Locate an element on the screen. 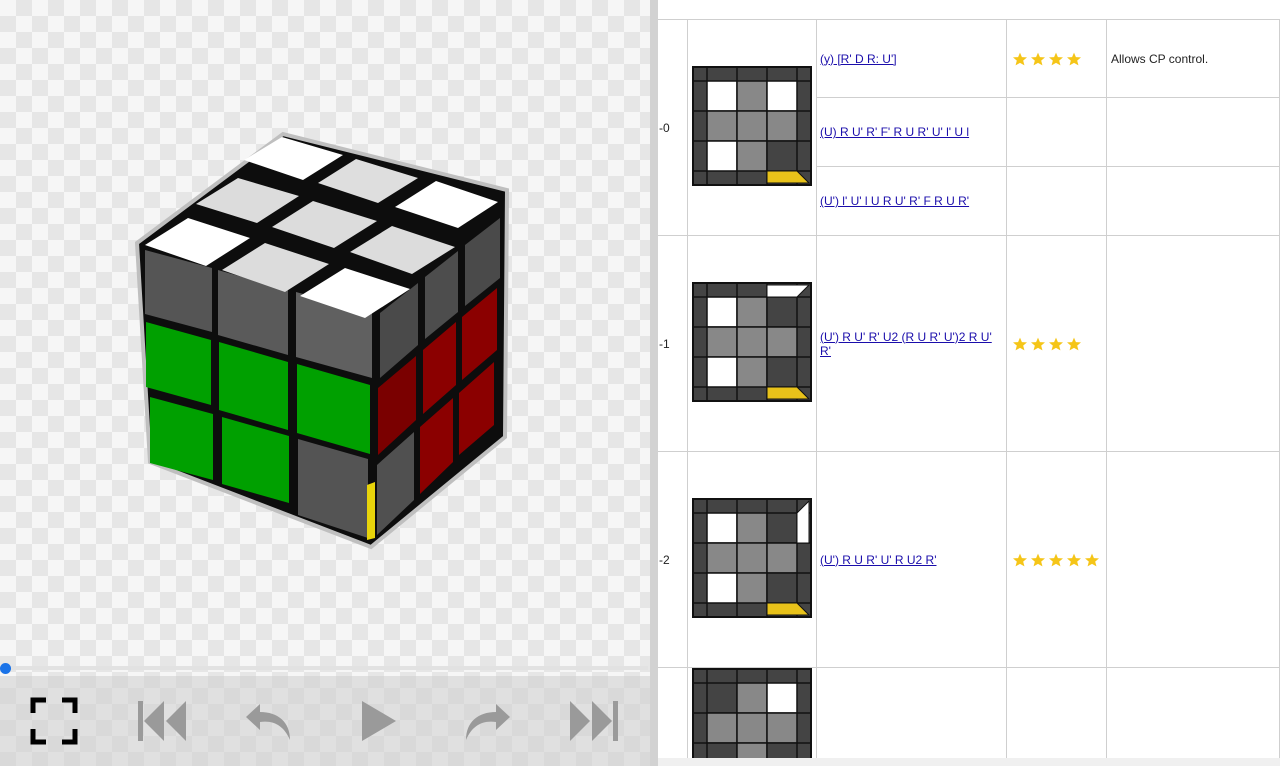  algorithm-cell: (U') R U' R' U2 (R U R' U')2 R U' R' is located at coordinates (911, 343).